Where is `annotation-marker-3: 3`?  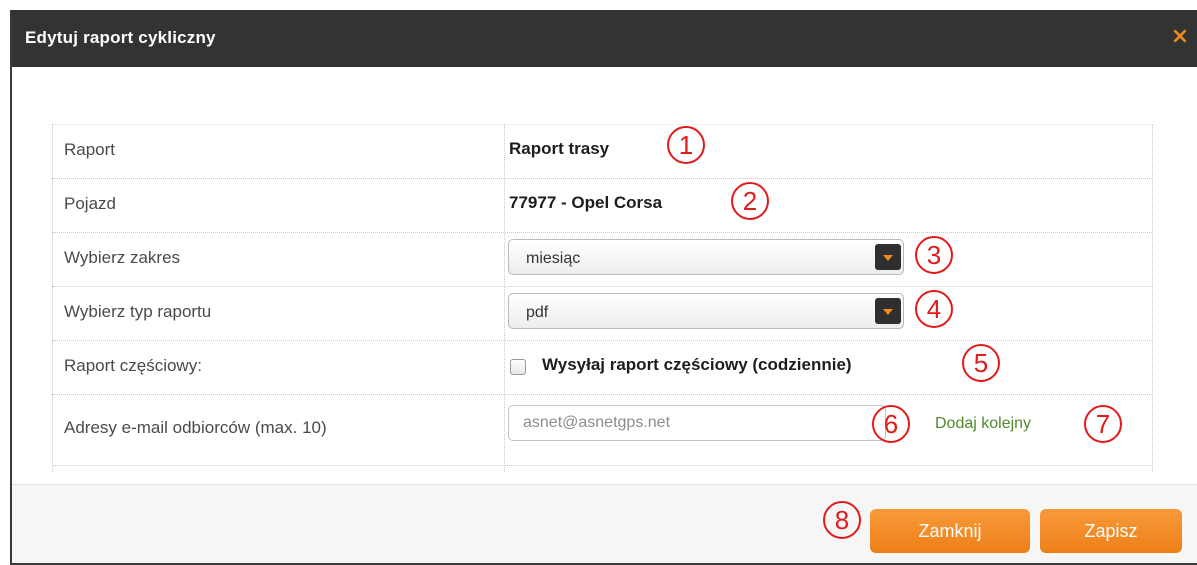 annotation-marker-3: 3 is located at coordinates (934, 255).